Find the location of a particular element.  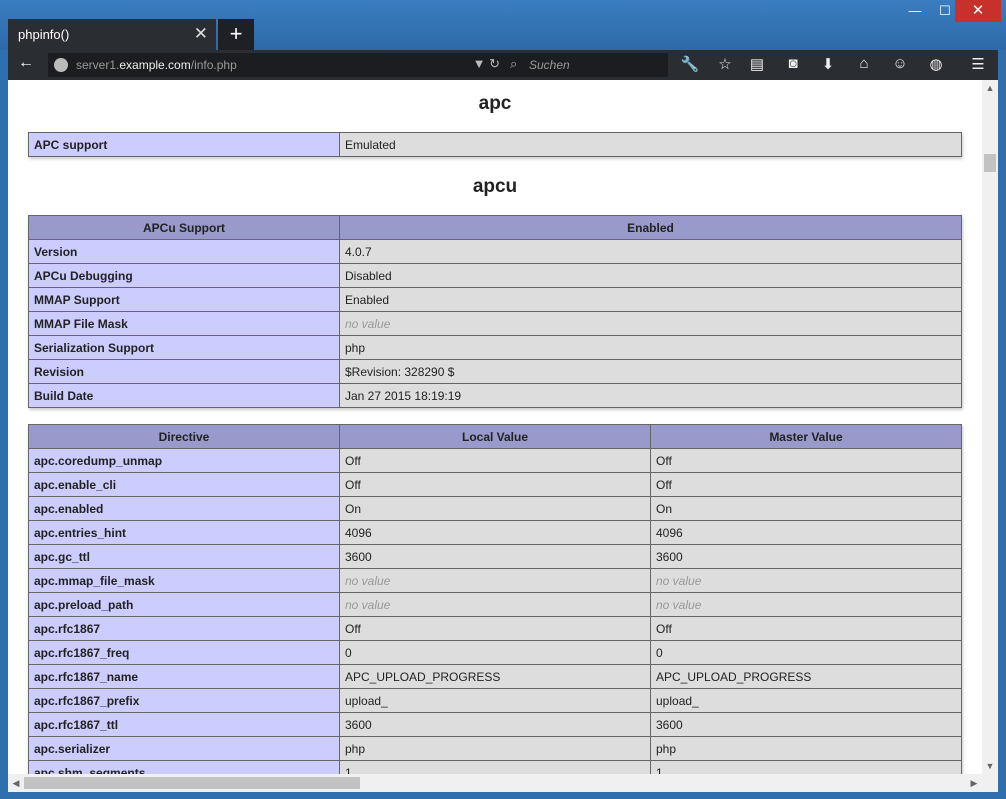

url-text: server1.example.com/info.php is located at coordinates (156, 65).